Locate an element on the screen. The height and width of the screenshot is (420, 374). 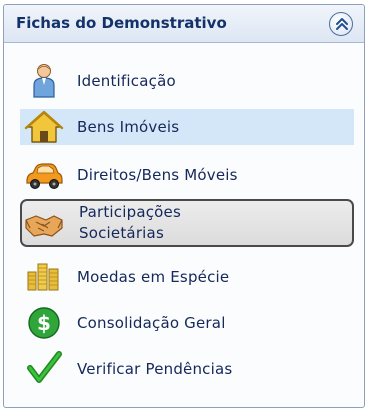
panel-header: Fichas do Demonstrativo is located at coordinates (184, 24).